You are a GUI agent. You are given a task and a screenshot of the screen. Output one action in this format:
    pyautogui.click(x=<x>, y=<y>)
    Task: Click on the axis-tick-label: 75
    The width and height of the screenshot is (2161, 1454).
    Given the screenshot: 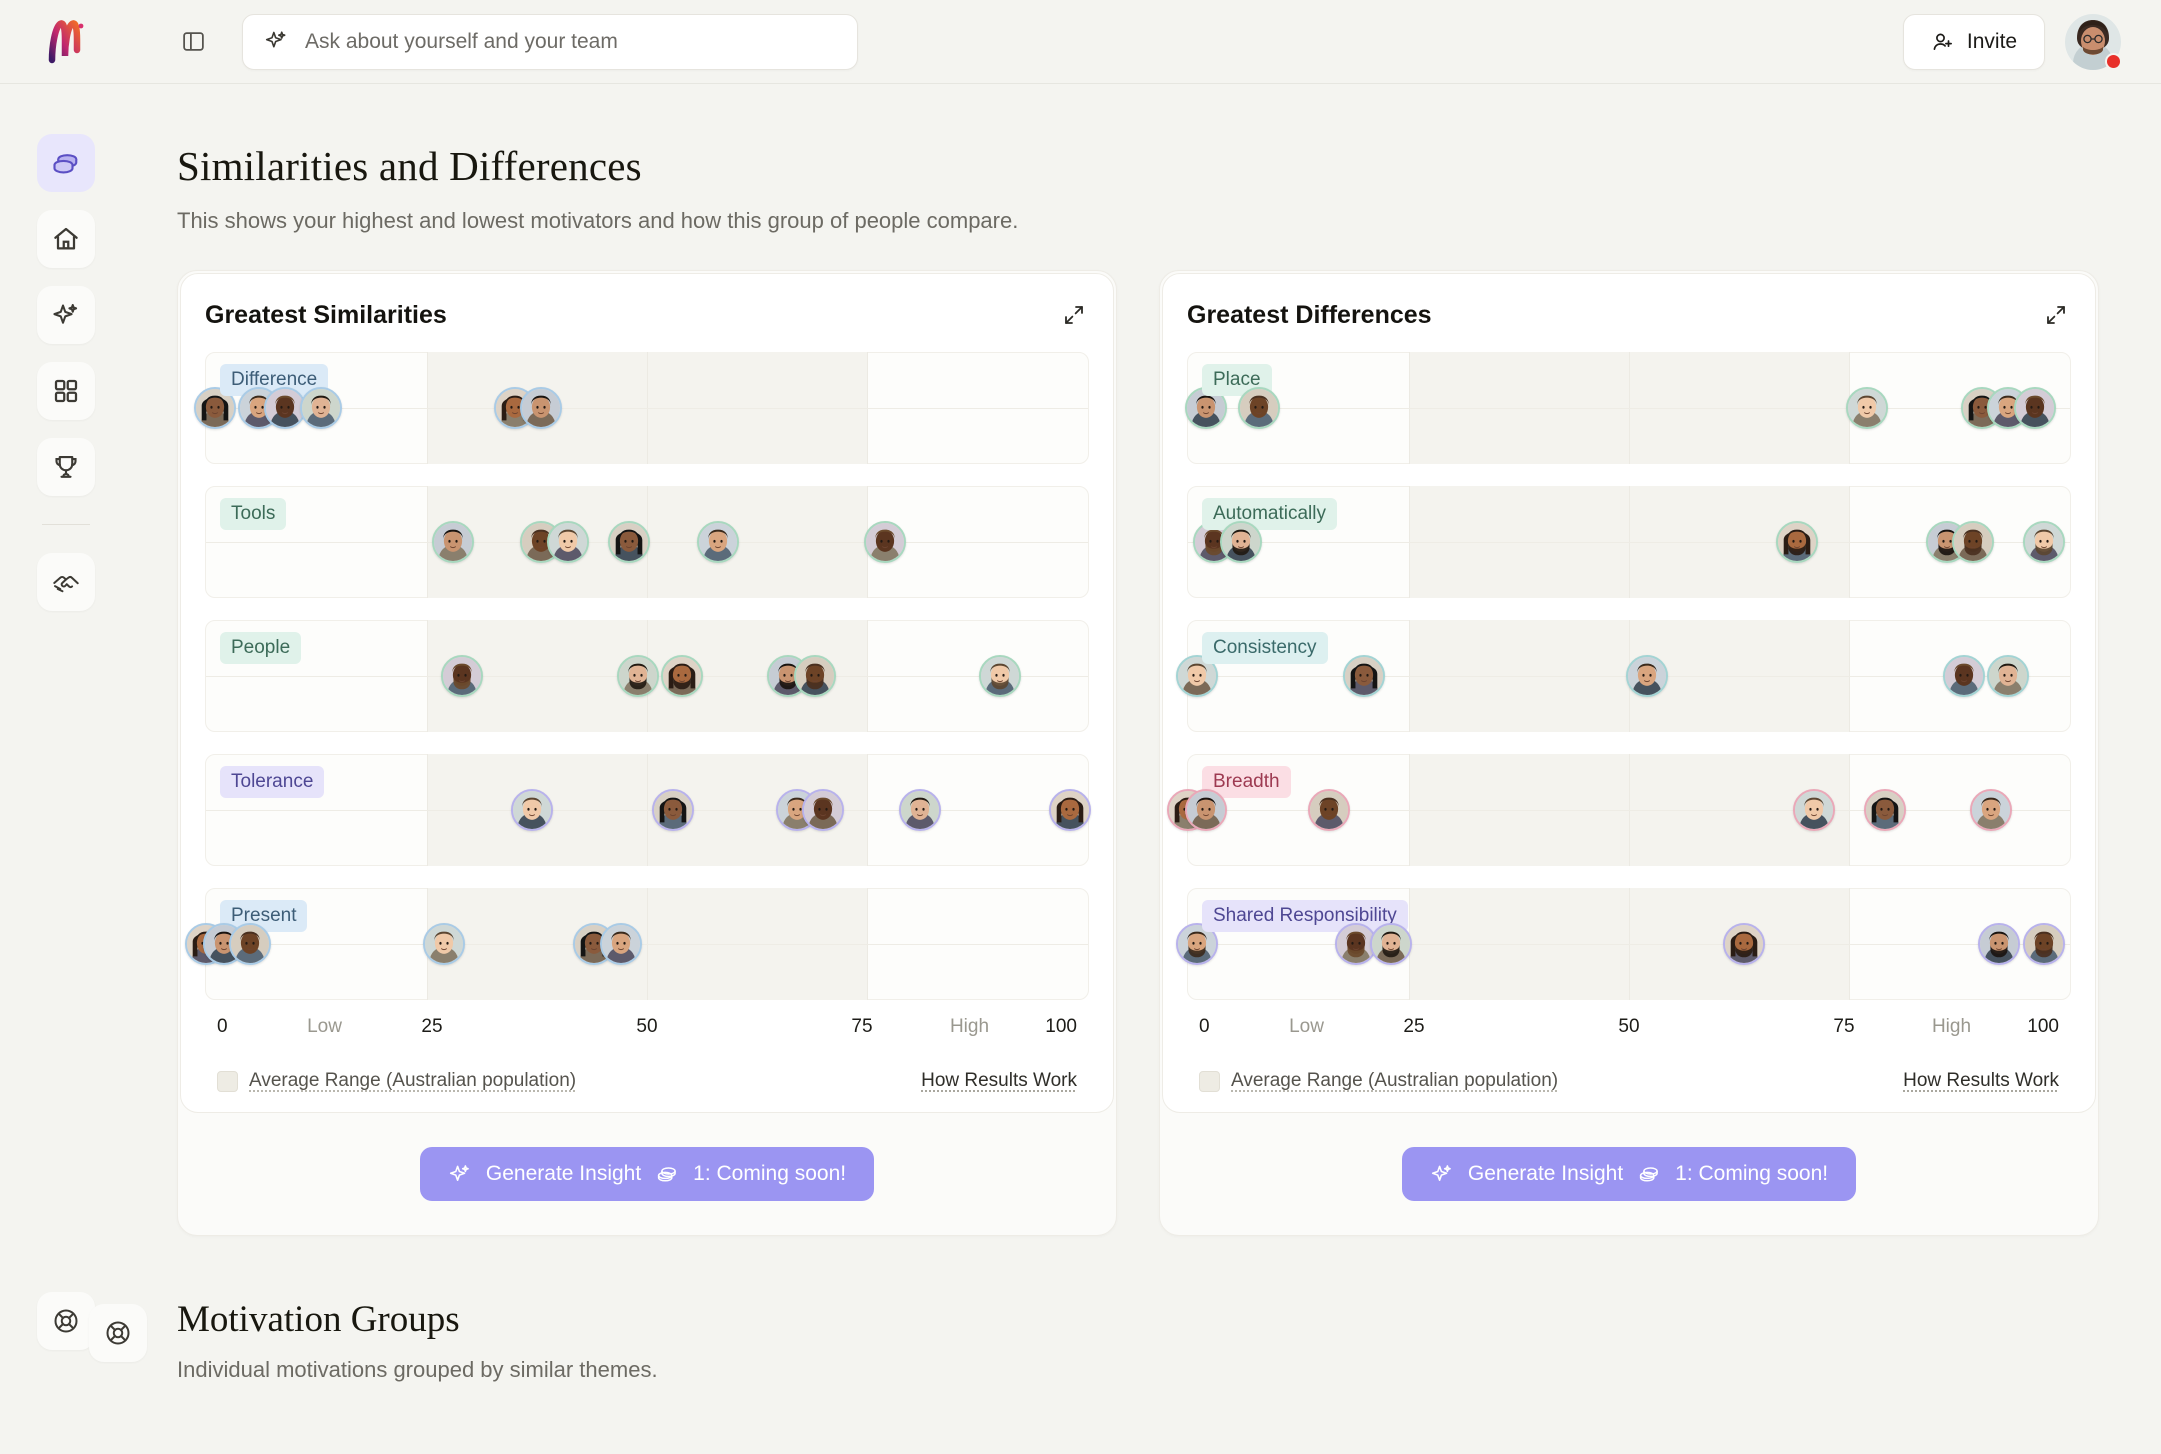 What is the action you would take?
    pyautogui.click(x=862, y=1026)
    